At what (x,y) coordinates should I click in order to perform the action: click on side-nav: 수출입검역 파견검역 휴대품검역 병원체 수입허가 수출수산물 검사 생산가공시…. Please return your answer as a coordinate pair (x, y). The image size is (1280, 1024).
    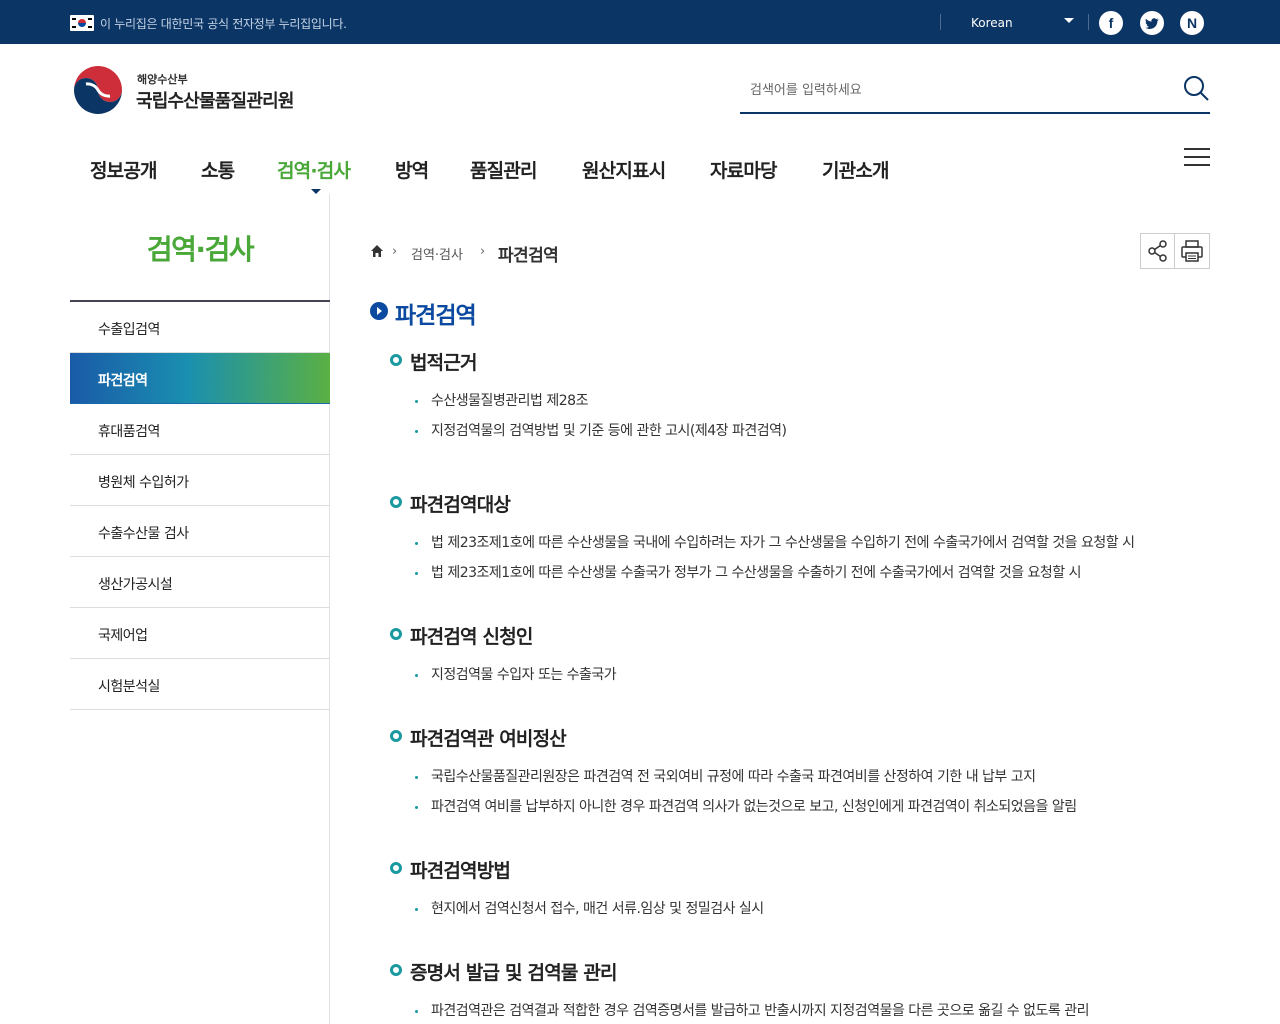
    Looking at the image, I should click on (200, 505).